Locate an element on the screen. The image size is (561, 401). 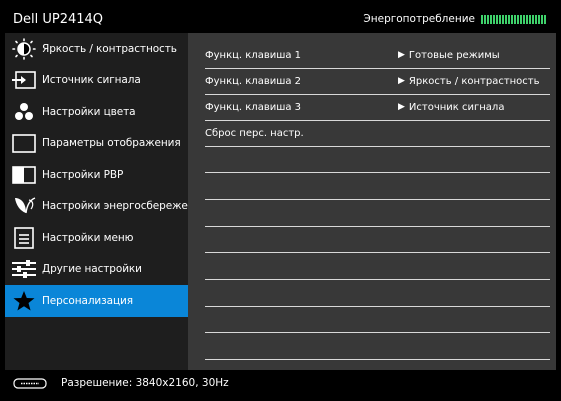
energy-bar is located at coordinates (513, 19).